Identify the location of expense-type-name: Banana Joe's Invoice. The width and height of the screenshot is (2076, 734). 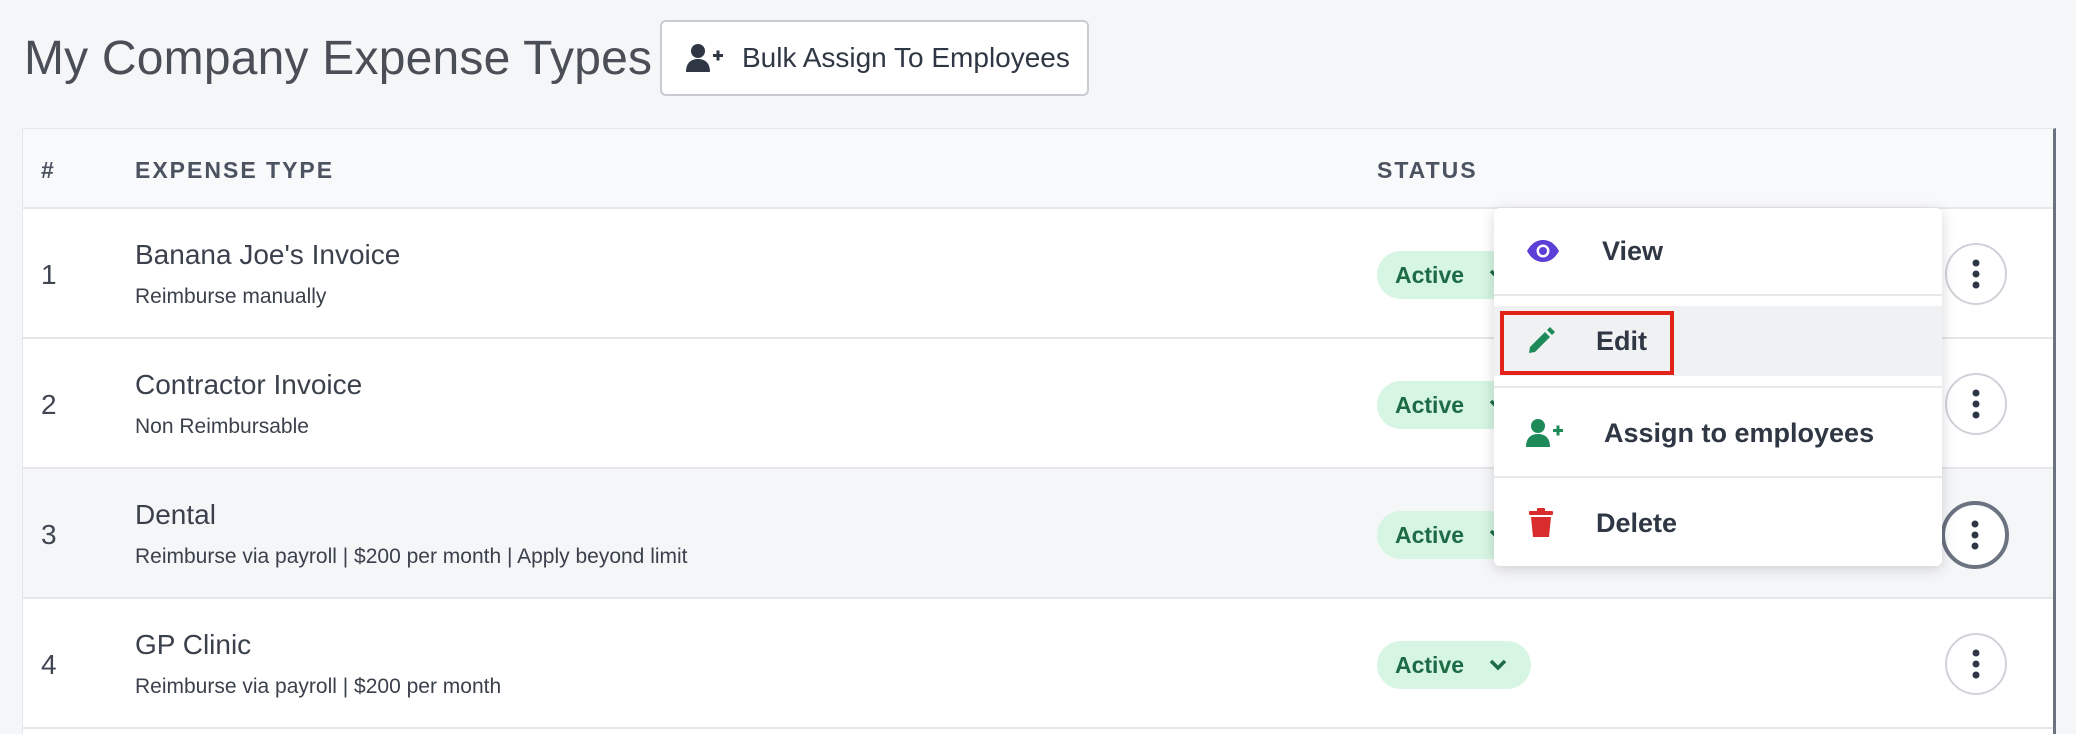
(267, 255).